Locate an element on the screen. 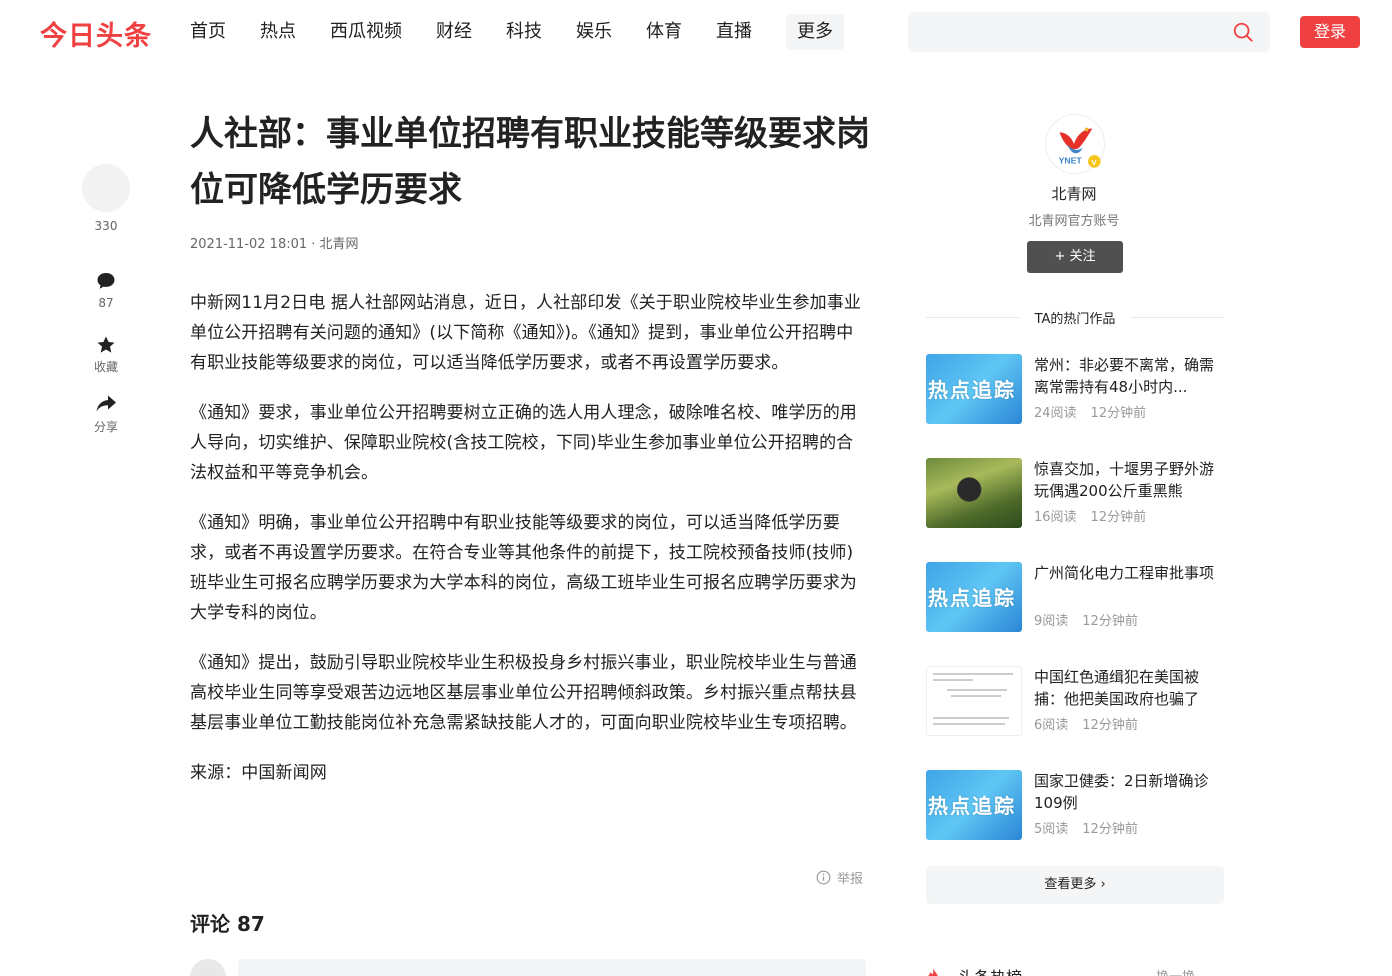 This screenshot has height=976, width=1392. nav-tech: 科技 is located at coordinates (524, 32).